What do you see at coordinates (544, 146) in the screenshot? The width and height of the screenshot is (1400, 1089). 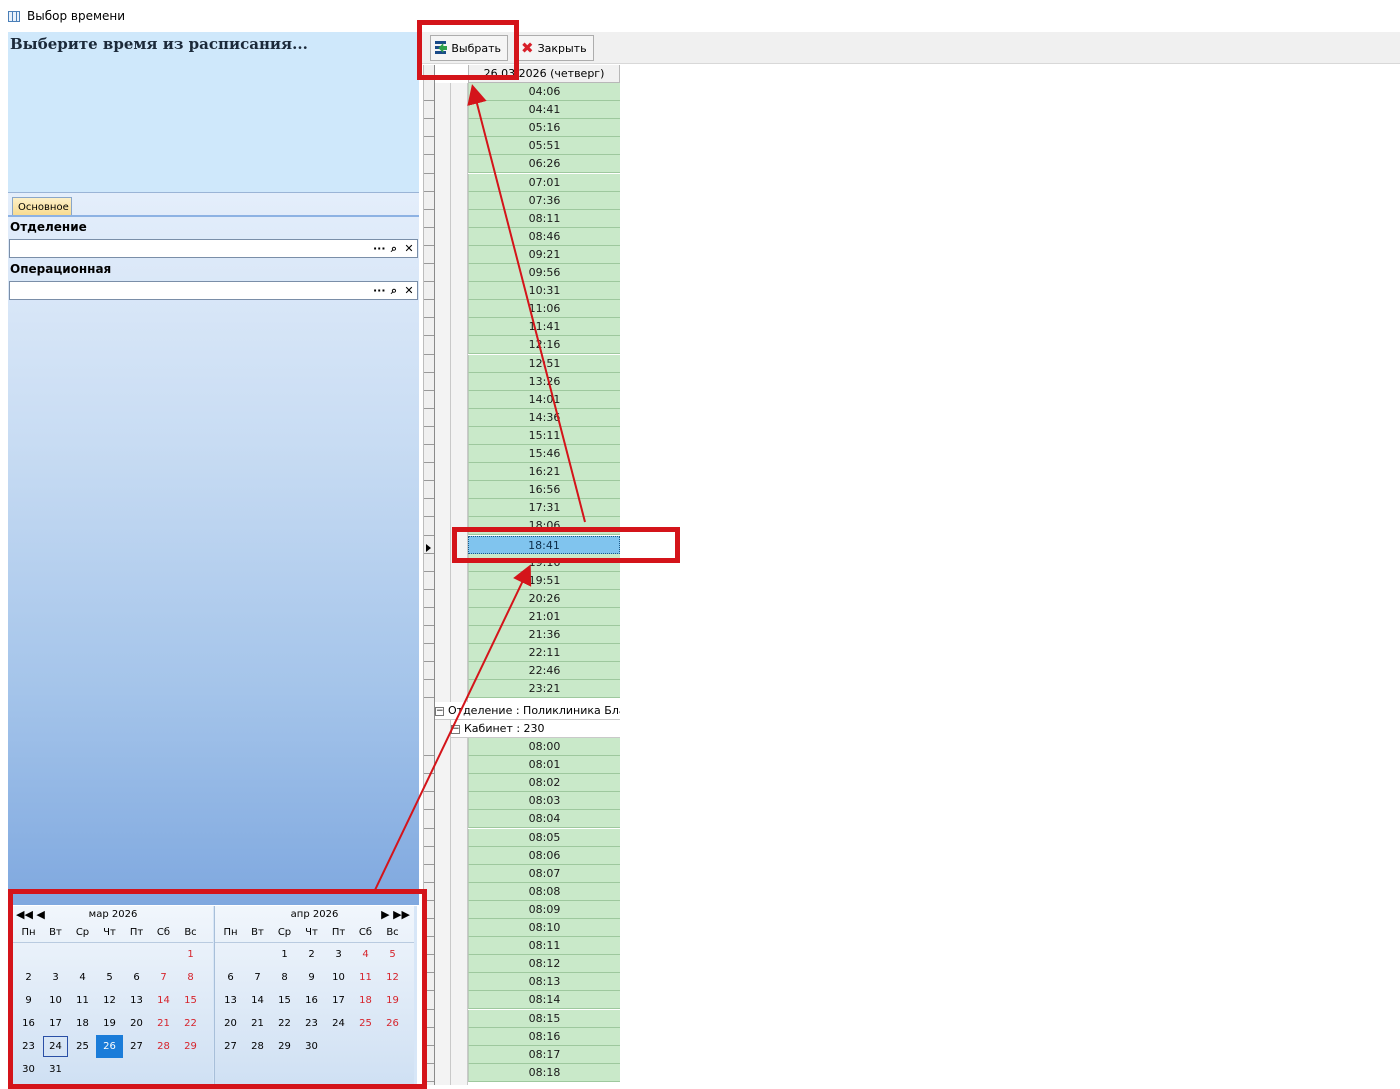 I see `time-slot: 05:51` at bounding box center [544, 146].